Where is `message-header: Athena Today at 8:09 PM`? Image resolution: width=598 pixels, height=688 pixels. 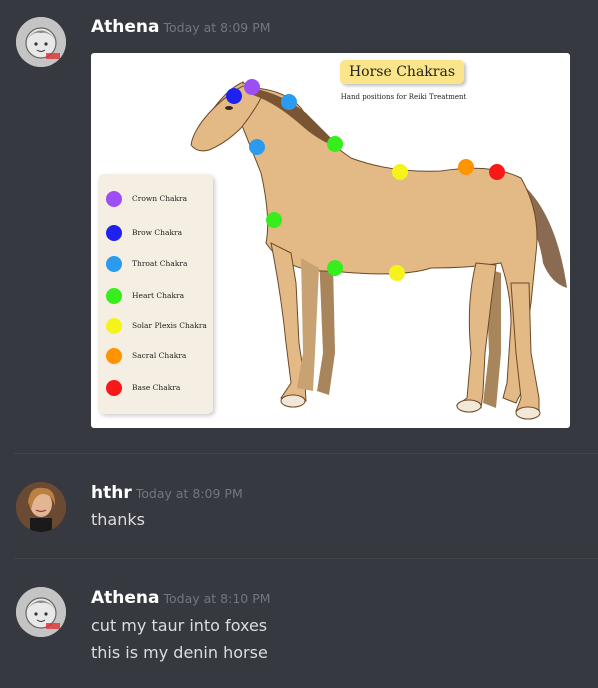
message-header: Athena Today at 8:09 PM is located at coordinates (181, 27).